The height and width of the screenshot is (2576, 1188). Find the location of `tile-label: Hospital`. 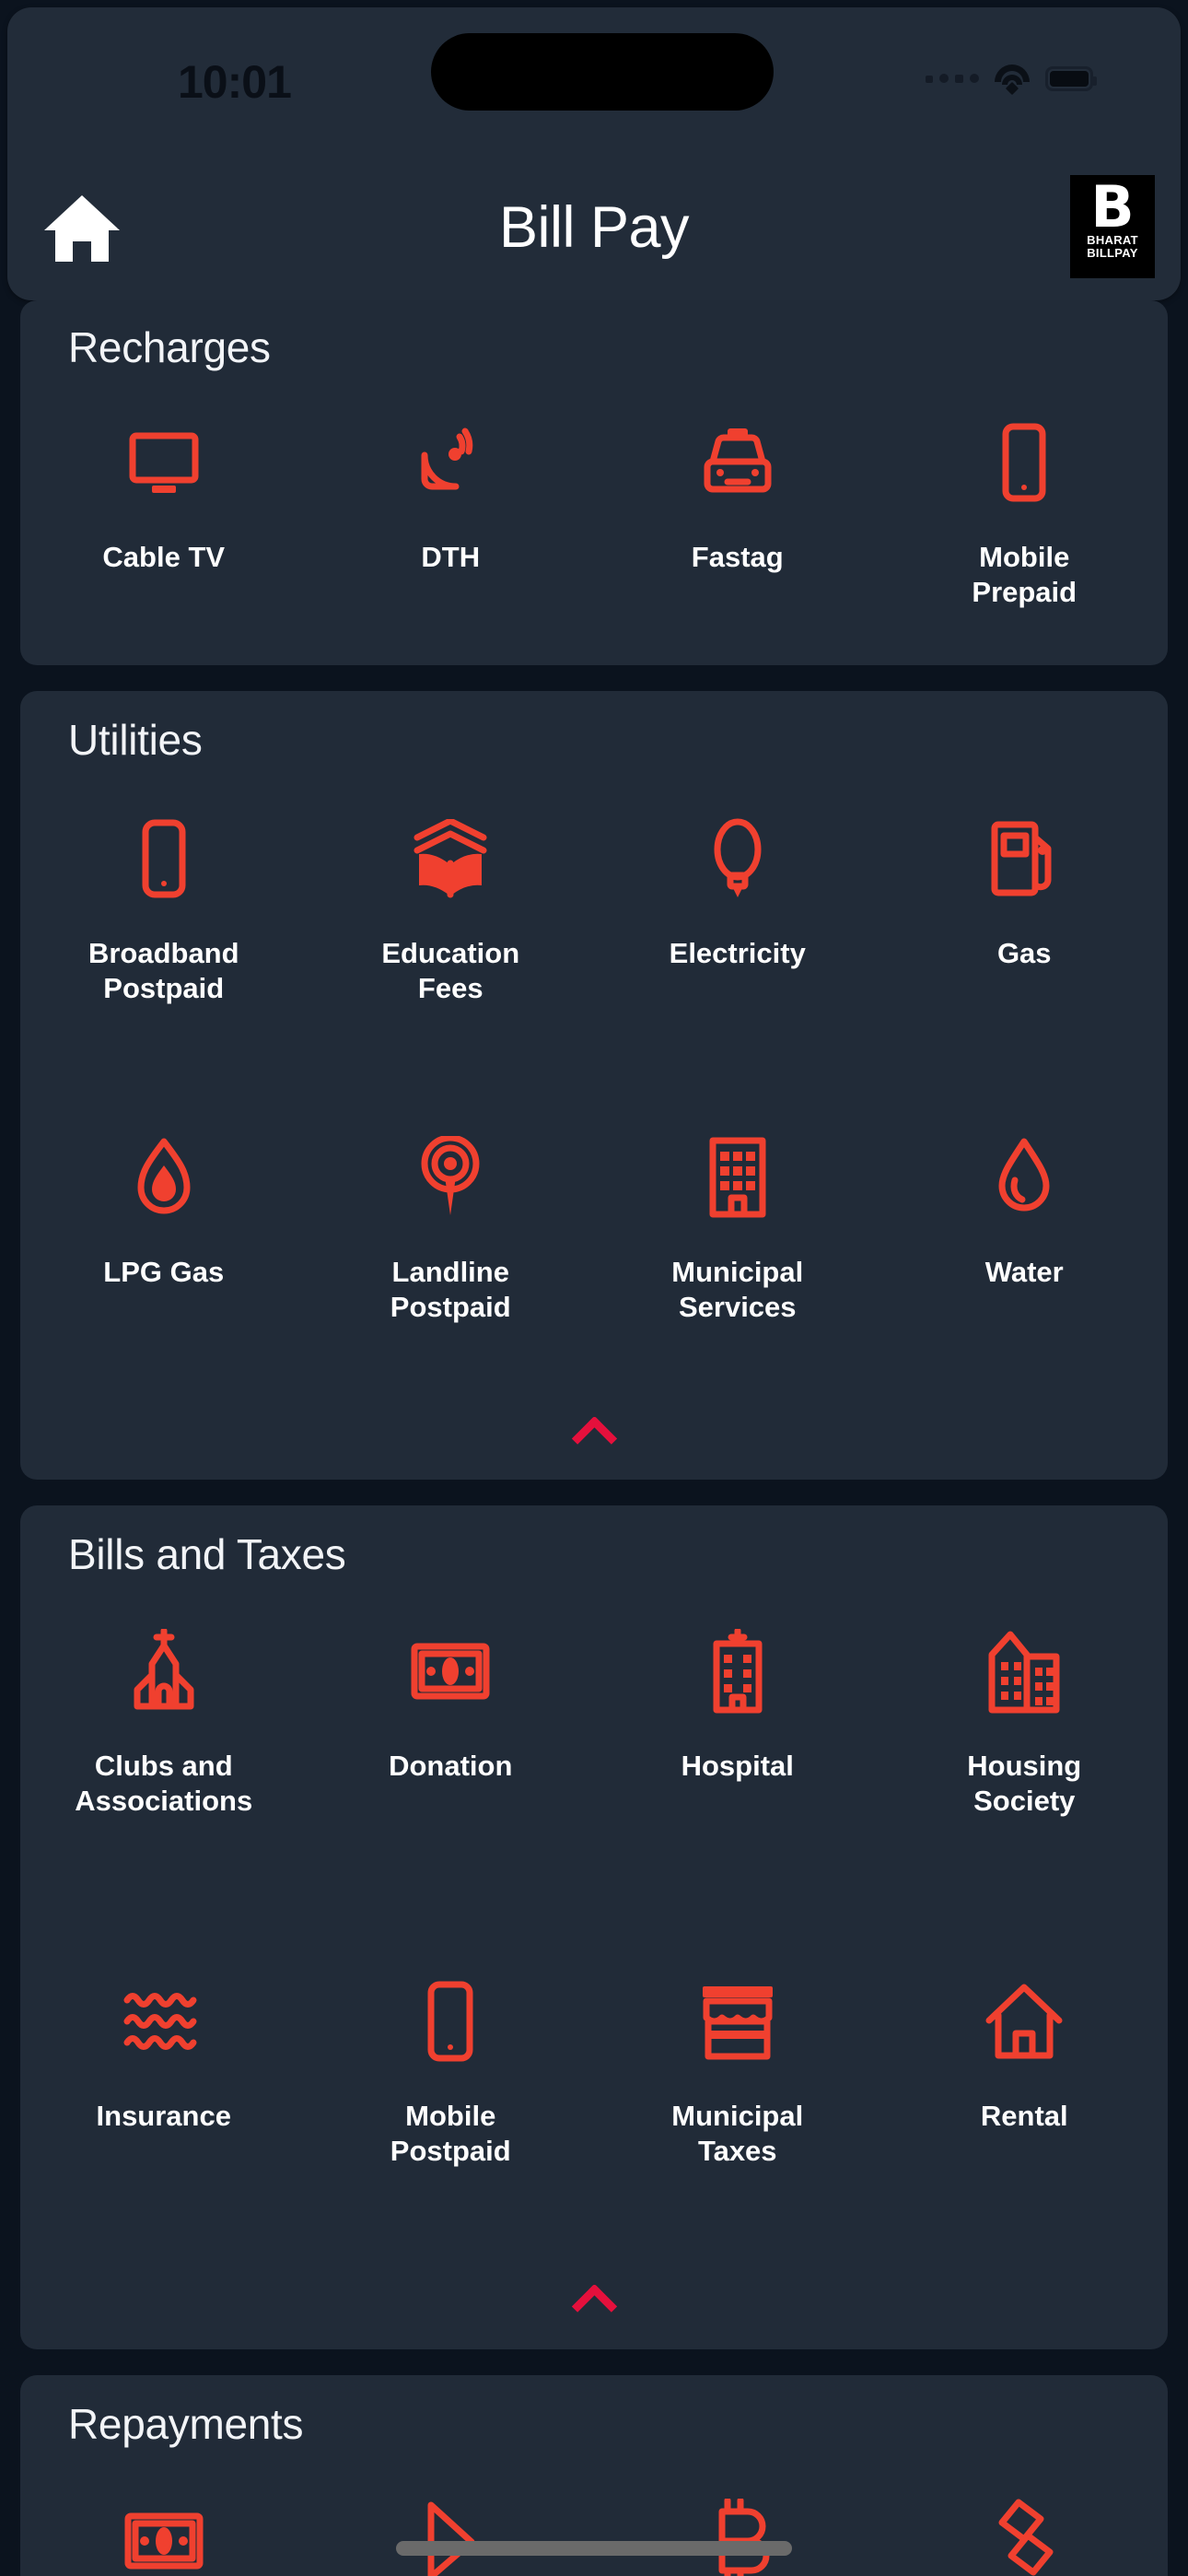

tile-label: Hospital is located at coordinates (737, 1766).